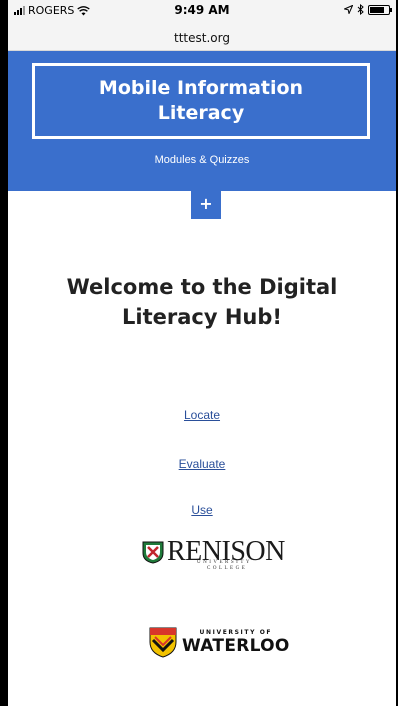  I want to click on status-bar: ROGERS 9:49 AM, so click(202, 11).